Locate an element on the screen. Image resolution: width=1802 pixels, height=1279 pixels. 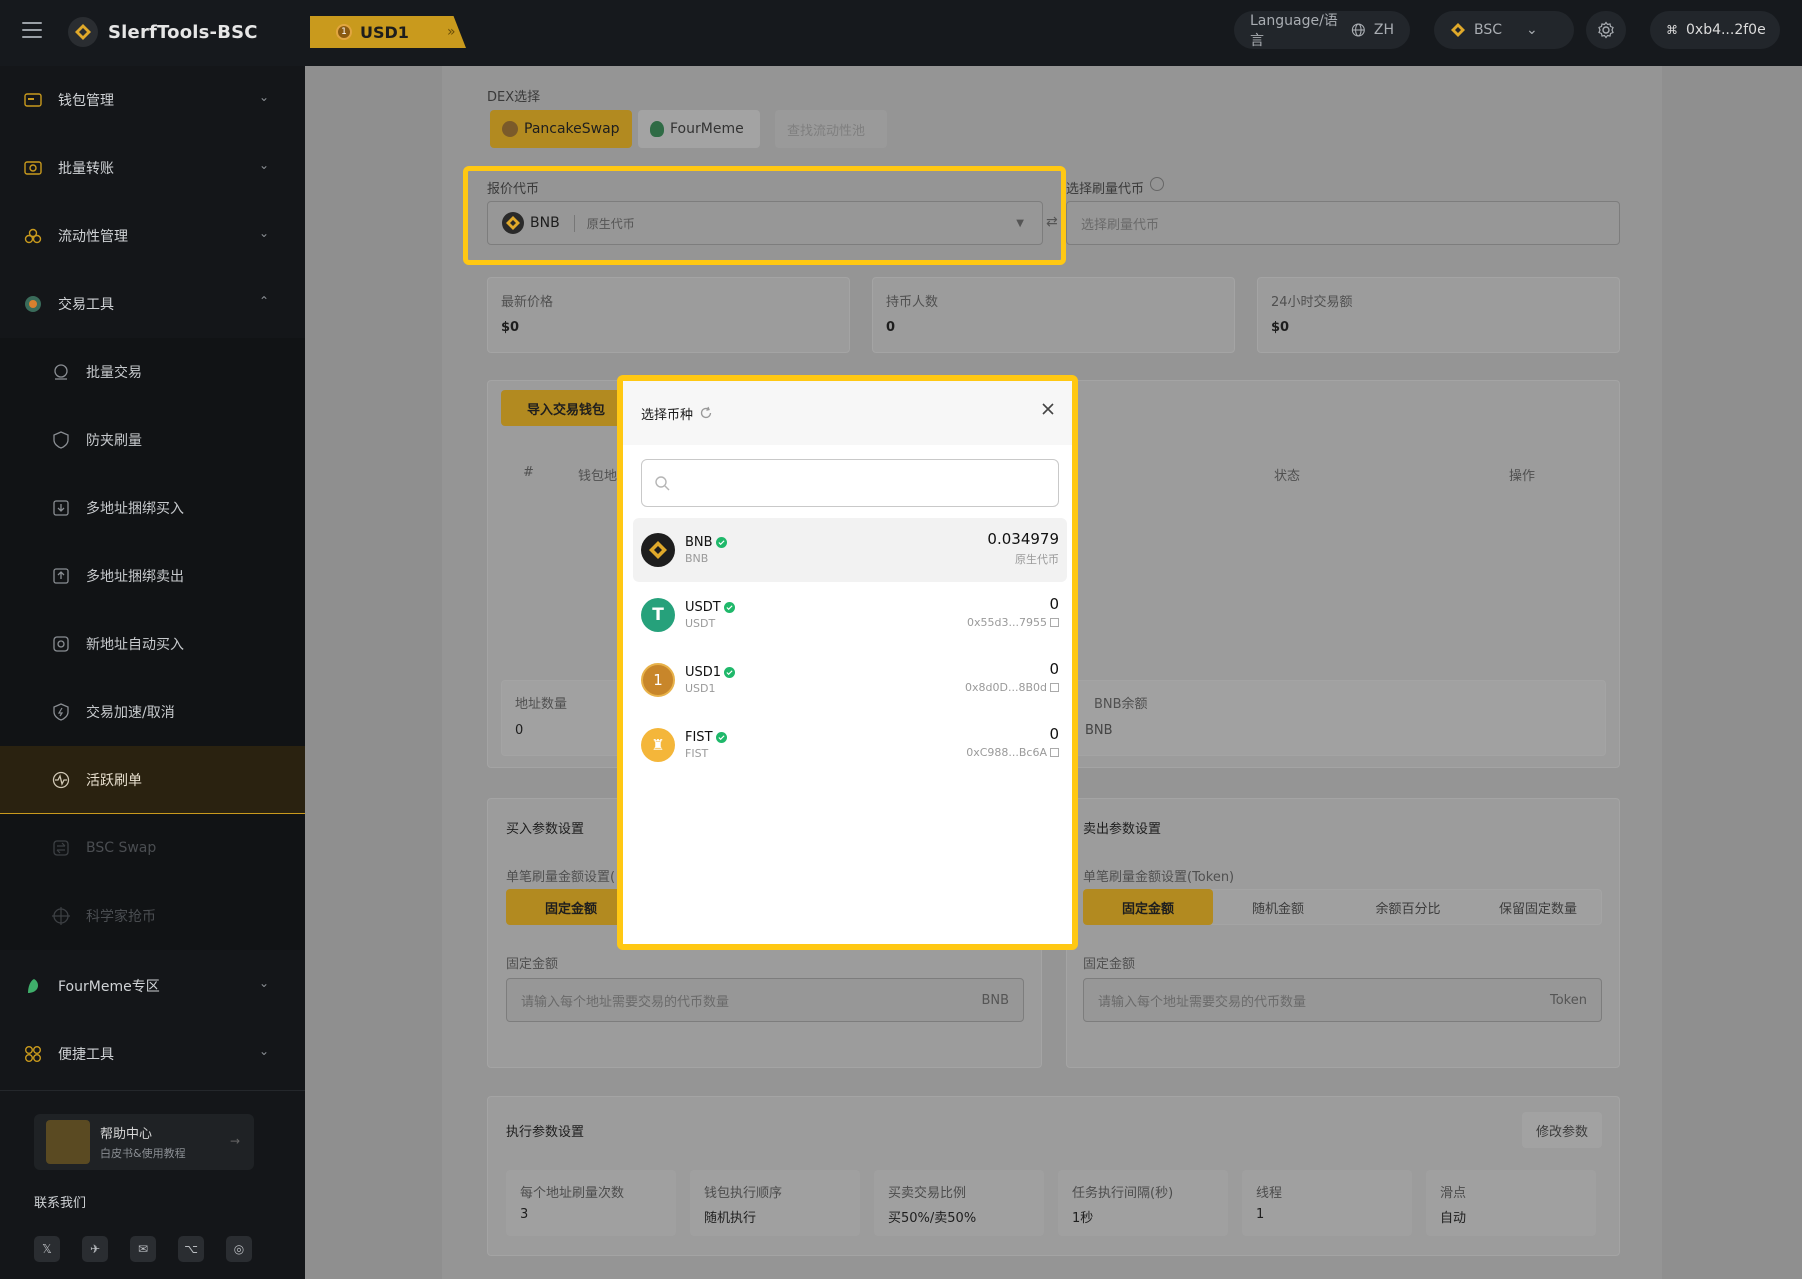
import-wallet-button: 导入交易钱包 is located at coordinates (566, 408).